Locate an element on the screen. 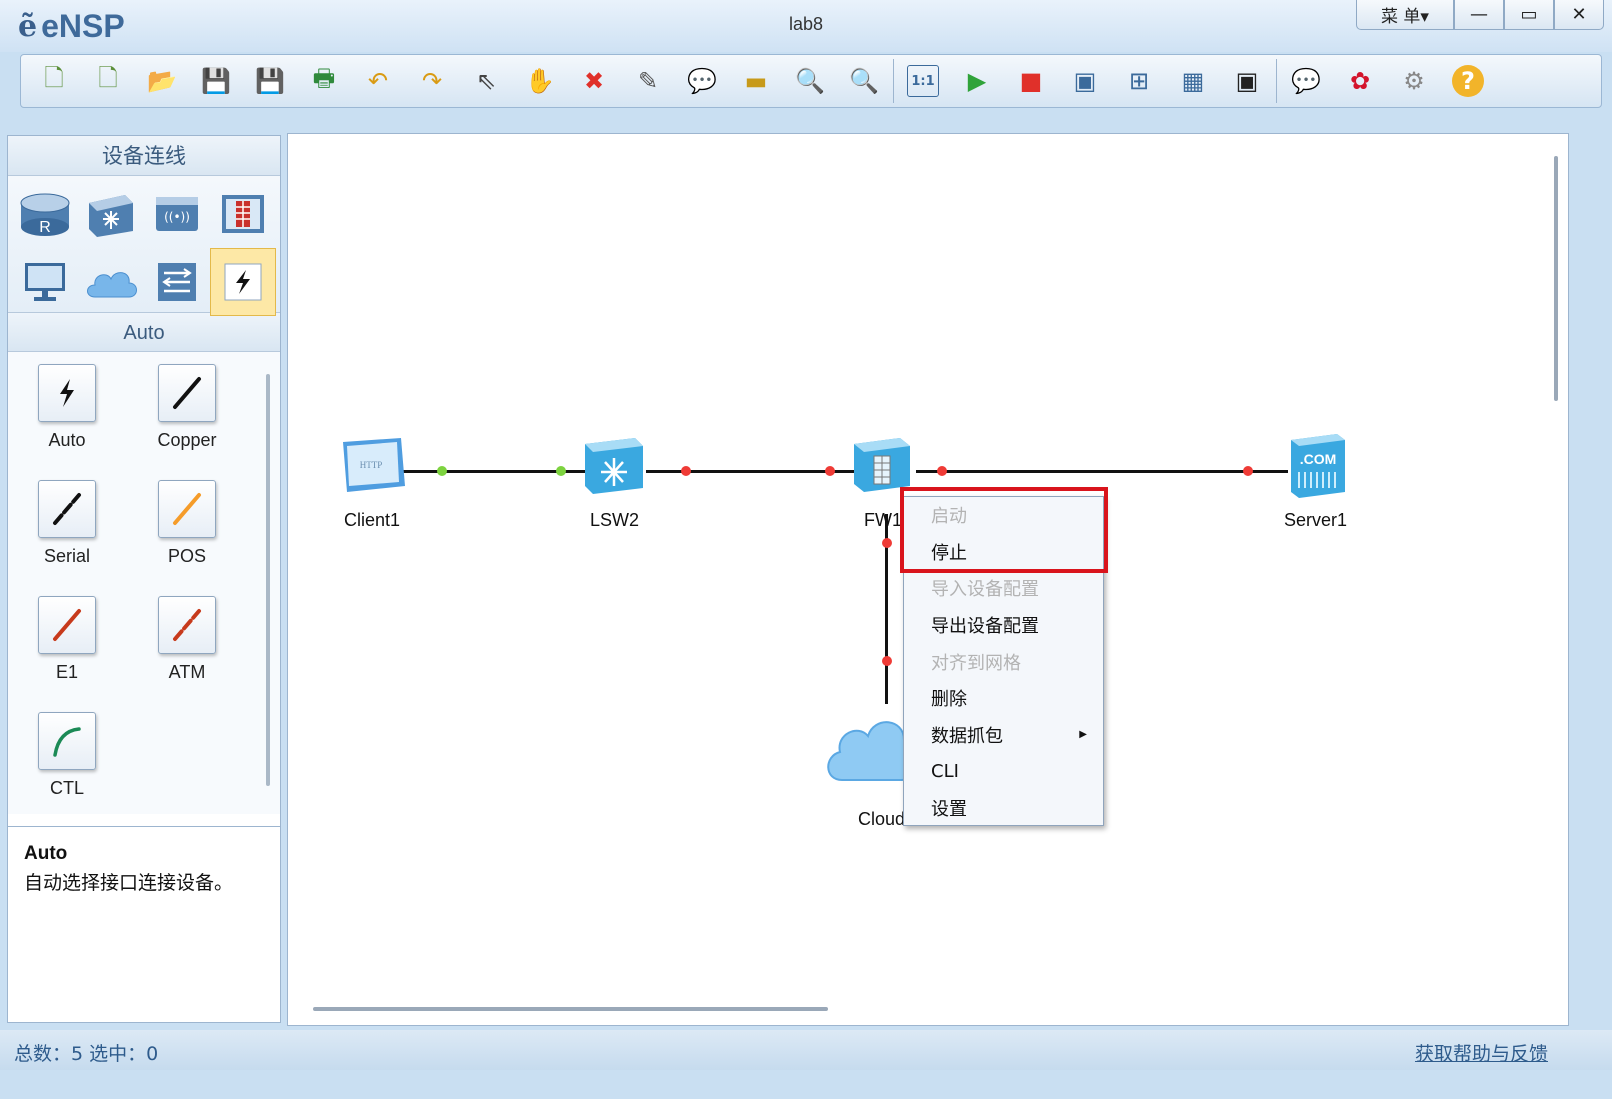 The image size is (1612, 1099). redo-button: ↷ is located at coordinates (432, 81).